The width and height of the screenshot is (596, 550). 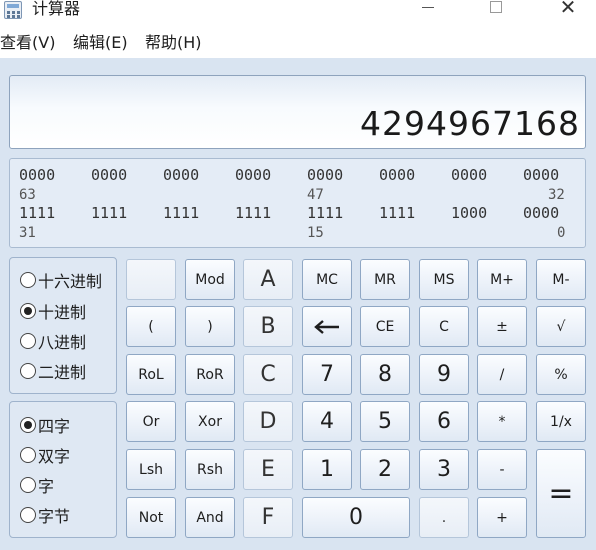 I want to click on radio-label: 十进制, so click(x=62, y=312).